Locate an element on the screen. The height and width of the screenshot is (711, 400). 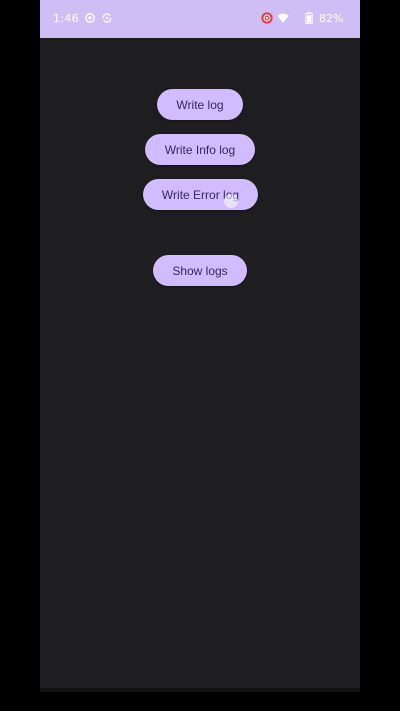
show-logs-button: Show logs is located at coordinates (200, 270).